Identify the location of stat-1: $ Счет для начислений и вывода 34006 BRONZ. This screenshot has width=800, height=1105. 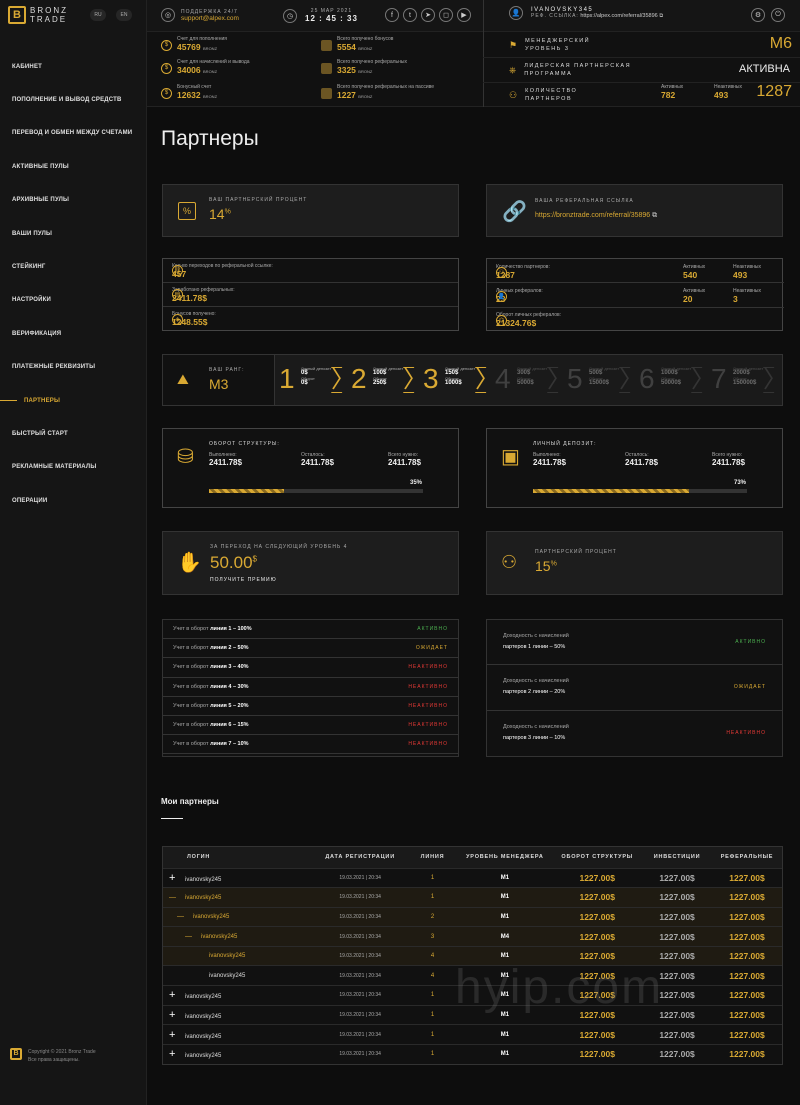
(205, 68).